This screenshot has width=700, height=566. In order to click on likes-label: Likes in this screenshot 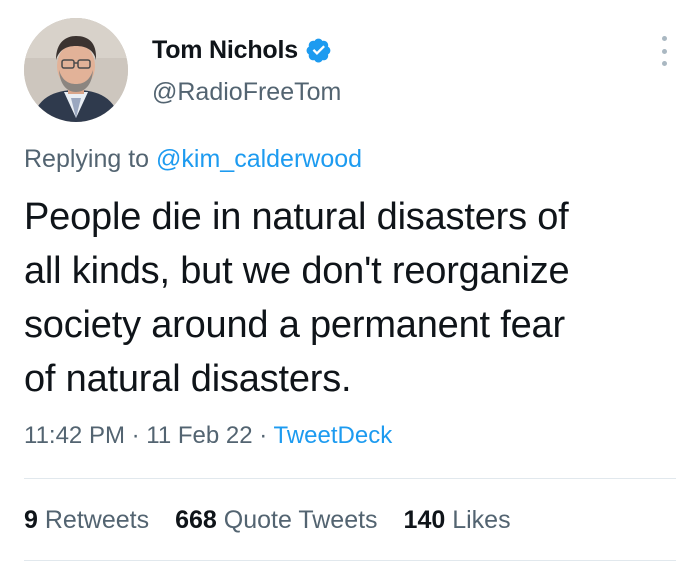, I will do `click(481, 520)`.